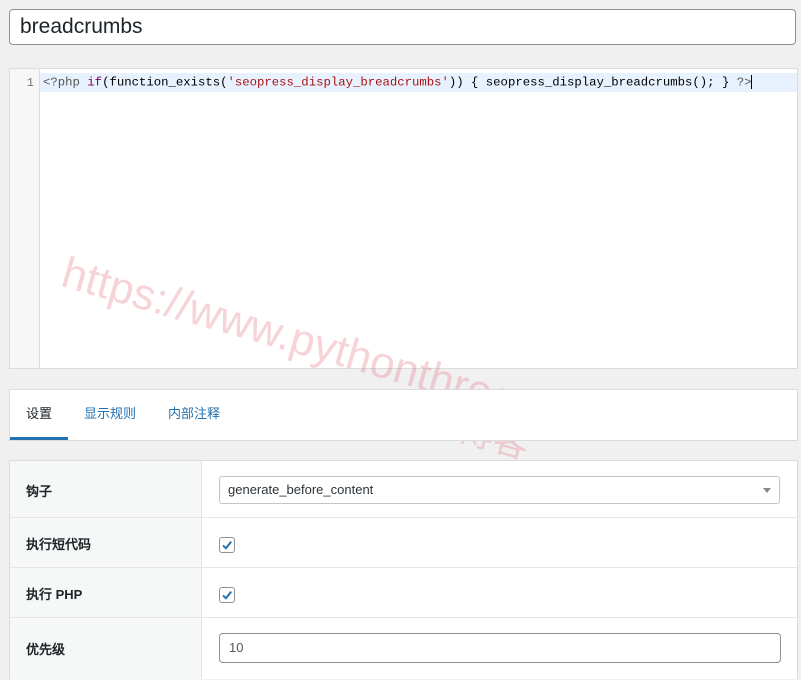 The height and width of the screenshot is (680, 801). What do you see at coordinates (106, 542) in the screenshot?
I see `shortcode-label-cell: 执行短代码` at bounding box center [106, 542].